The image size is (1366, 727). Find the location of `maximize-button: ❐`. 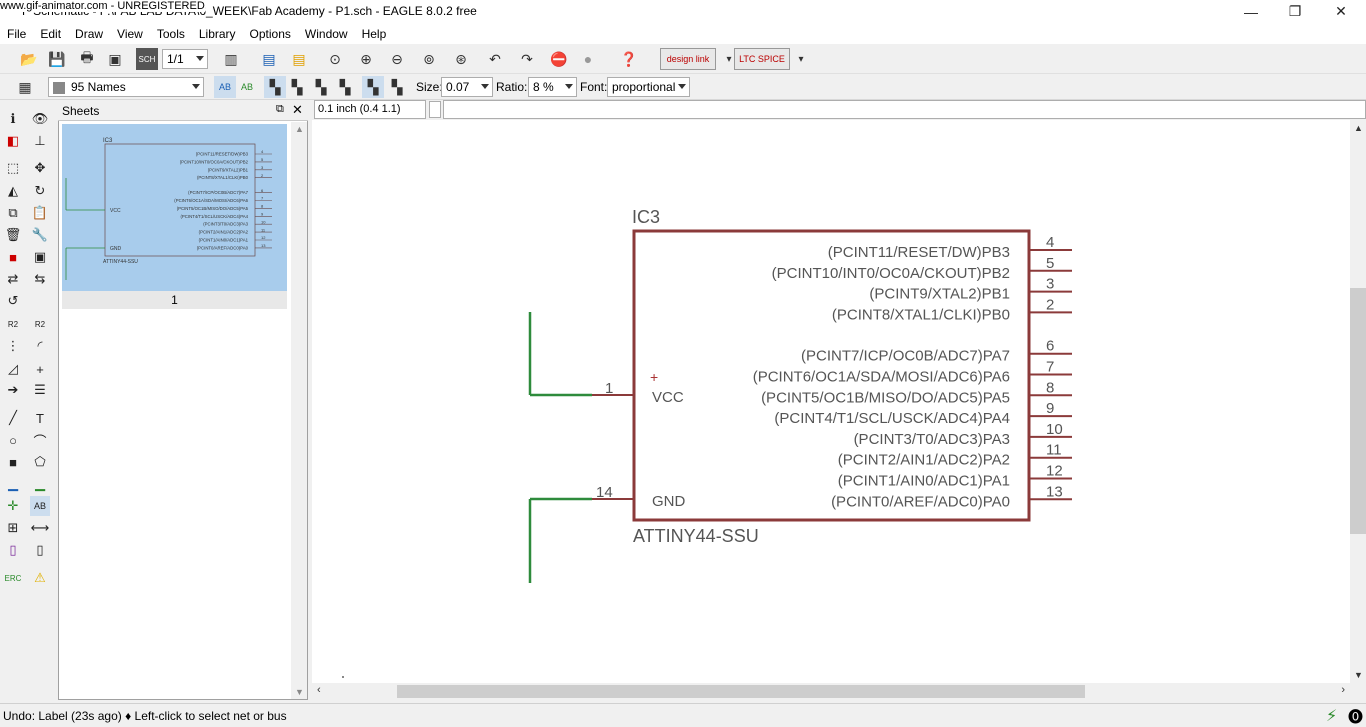

maximize-button: ❐ is located at coordinates (1295, 11).